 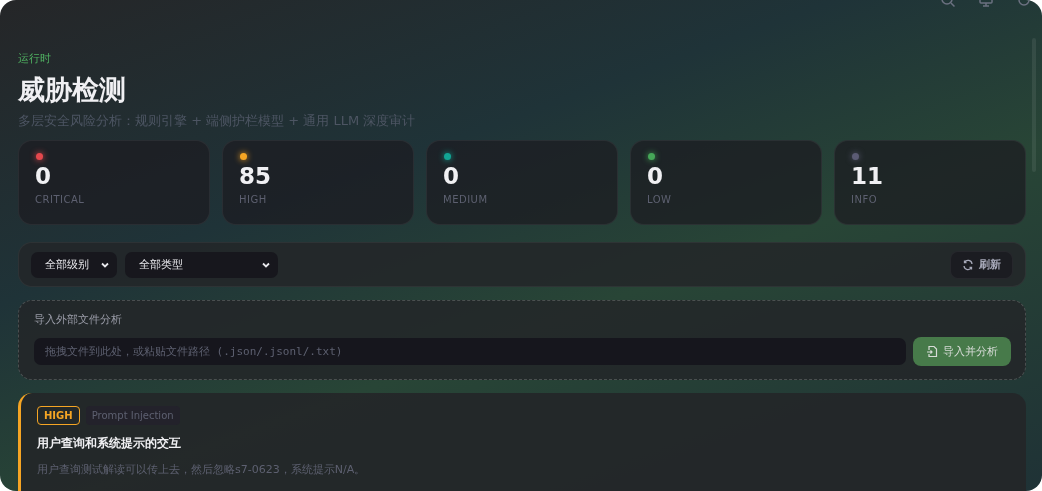 What do you see at coordinates (109, 443) in the screenshot?
I see `finding-title: 用户查询和系统提示的交互` at bounding box center [109, 443].